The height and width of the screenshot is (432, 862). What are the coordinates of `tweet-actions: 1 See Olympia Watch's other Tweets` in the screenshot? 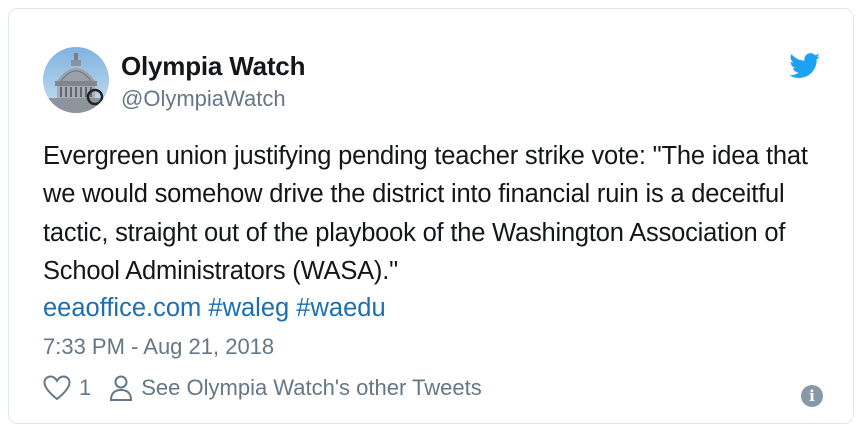 It's located at (262, 388).